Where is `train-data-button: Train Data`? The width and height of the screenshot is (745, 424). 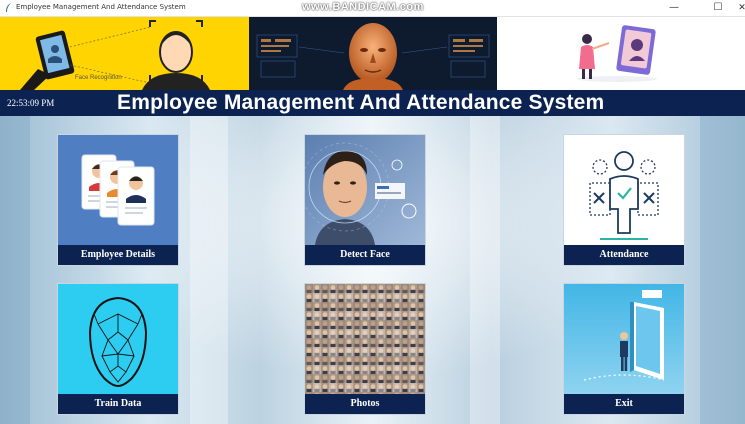
train-data-button: Train Data is located at coordinates (118, 349).